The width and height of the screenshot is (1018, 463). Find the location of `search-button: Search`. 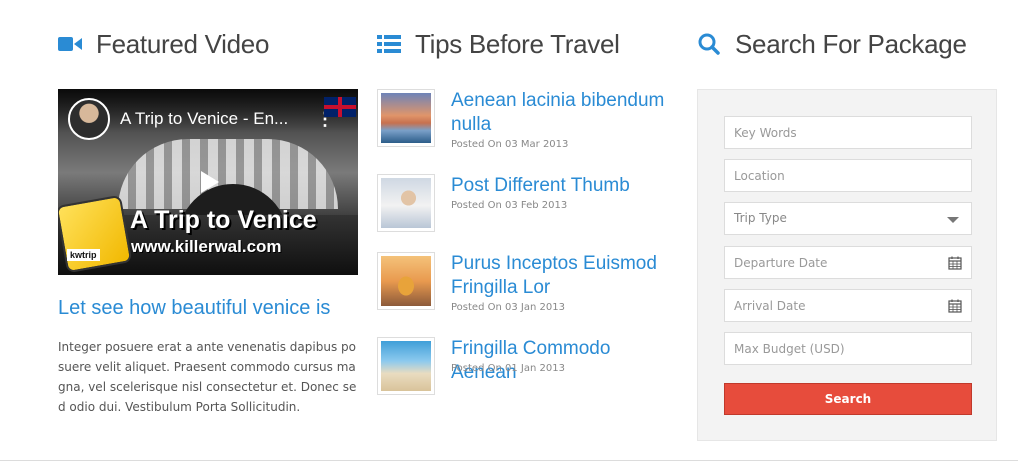

search-button: Search is located at coordinates (848, 399).